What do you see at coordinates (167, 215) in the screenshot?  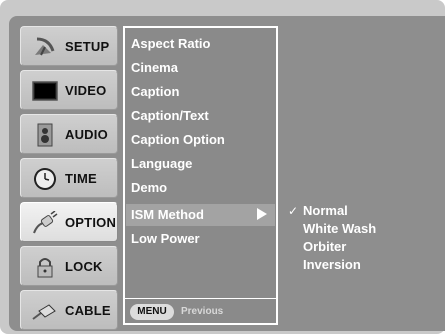 I see `menu-item-ism-method: ISM Method` at bounding box center [167, 215].